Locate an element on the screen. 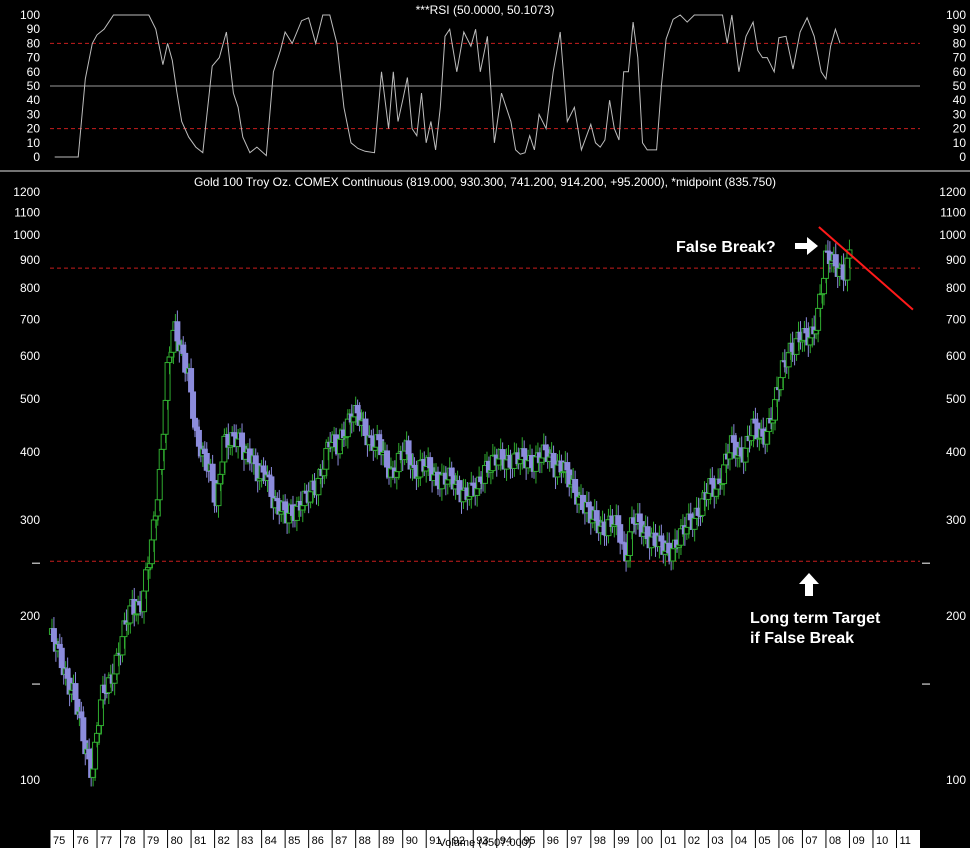  price-ytick-label-left: 200 is located at coordinates (30, 616).